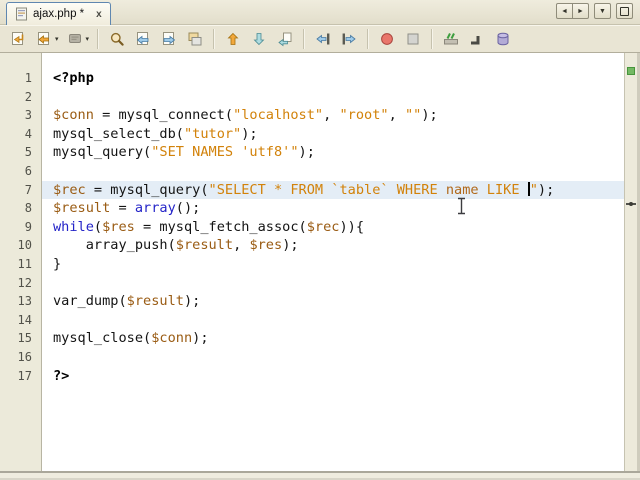 This screenshot has width=640, height=480. I want to click on line-number-16: 16, so click(24, 356).